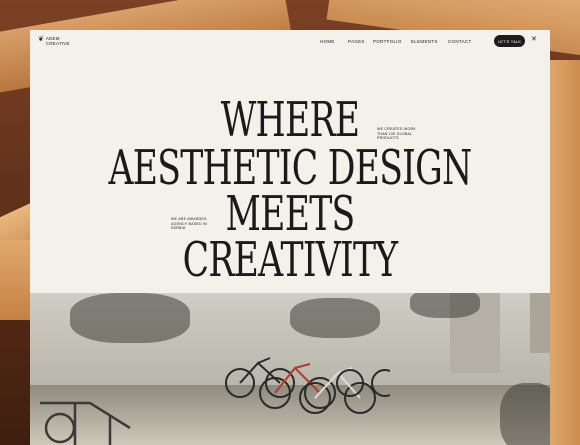 The height and width of the screenshot is (445, 580). What do you see at coordinates (189, 224) in the screenshot?
I see `hero-note-agency: WE ARE AWARDED AGENCY BASED IN SERBIA` at bounding box center [189, 224].